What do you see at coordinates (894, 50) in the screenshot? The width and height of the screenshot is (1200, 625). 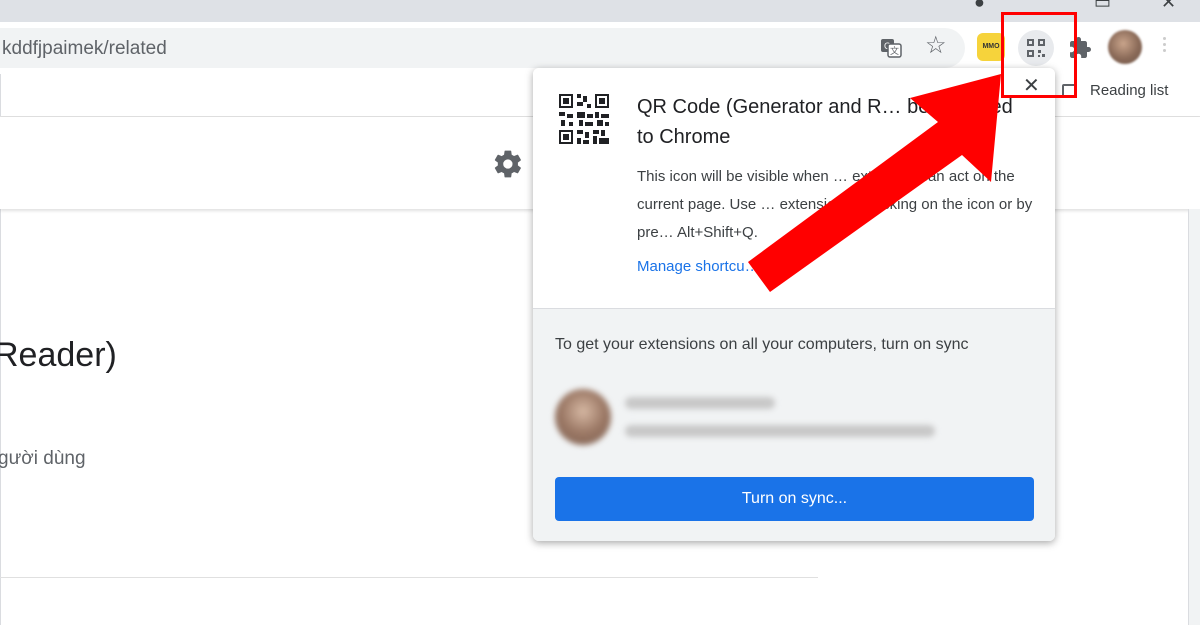 I see `svg-text: 文` at bounding box center [894, 50].